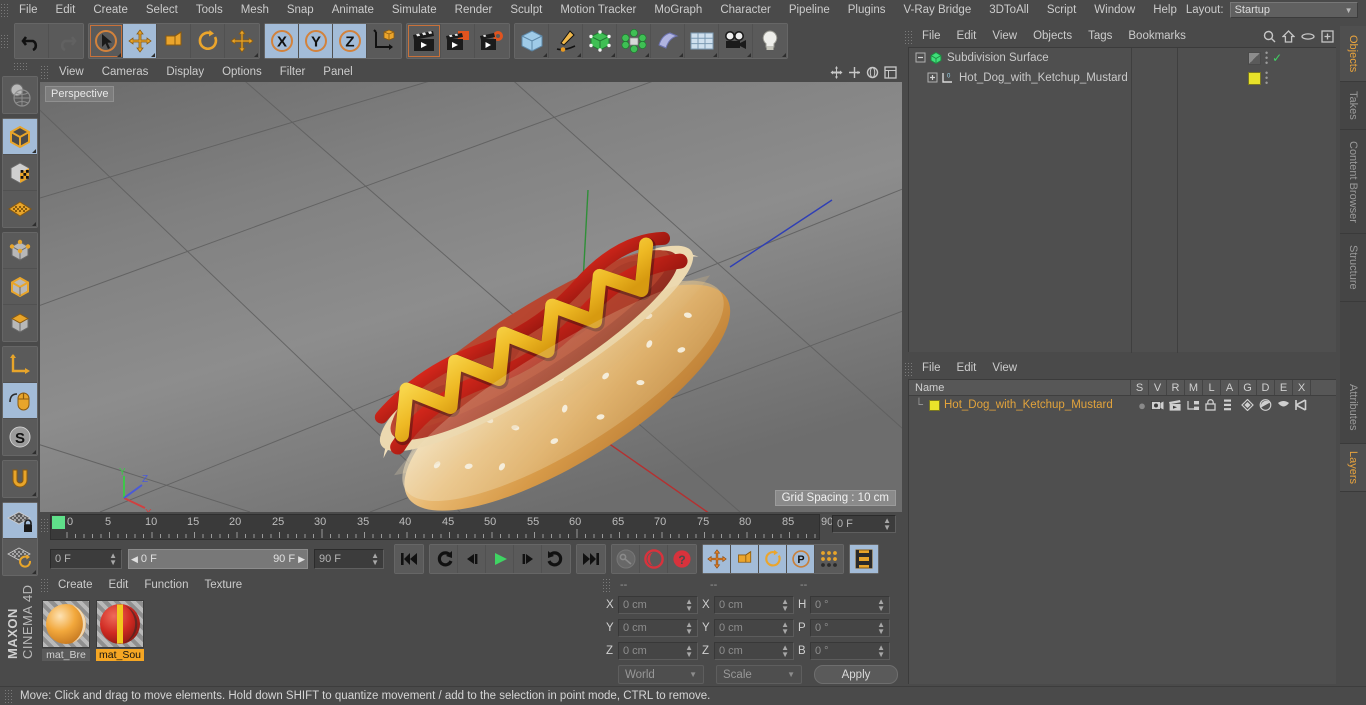 This screenshot has width=1366, height=705. I want to click on play-button, so click(500, 559).